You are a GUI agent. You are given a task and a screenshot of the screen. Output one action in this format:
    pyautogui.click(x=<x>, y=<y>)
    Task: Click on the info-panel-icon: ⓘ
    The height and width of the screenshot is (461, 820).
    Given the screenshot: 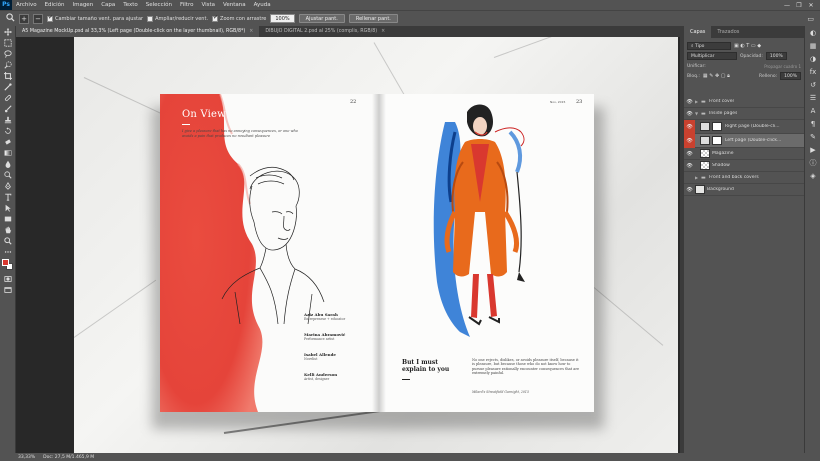 What is the action you would take?
    pyautogui.click(x=812, y=162)
    